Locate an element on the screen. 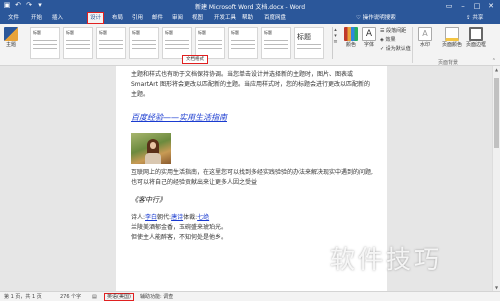  window-controls: ▭ – □ ✕ is located at coordinates (470, 6).